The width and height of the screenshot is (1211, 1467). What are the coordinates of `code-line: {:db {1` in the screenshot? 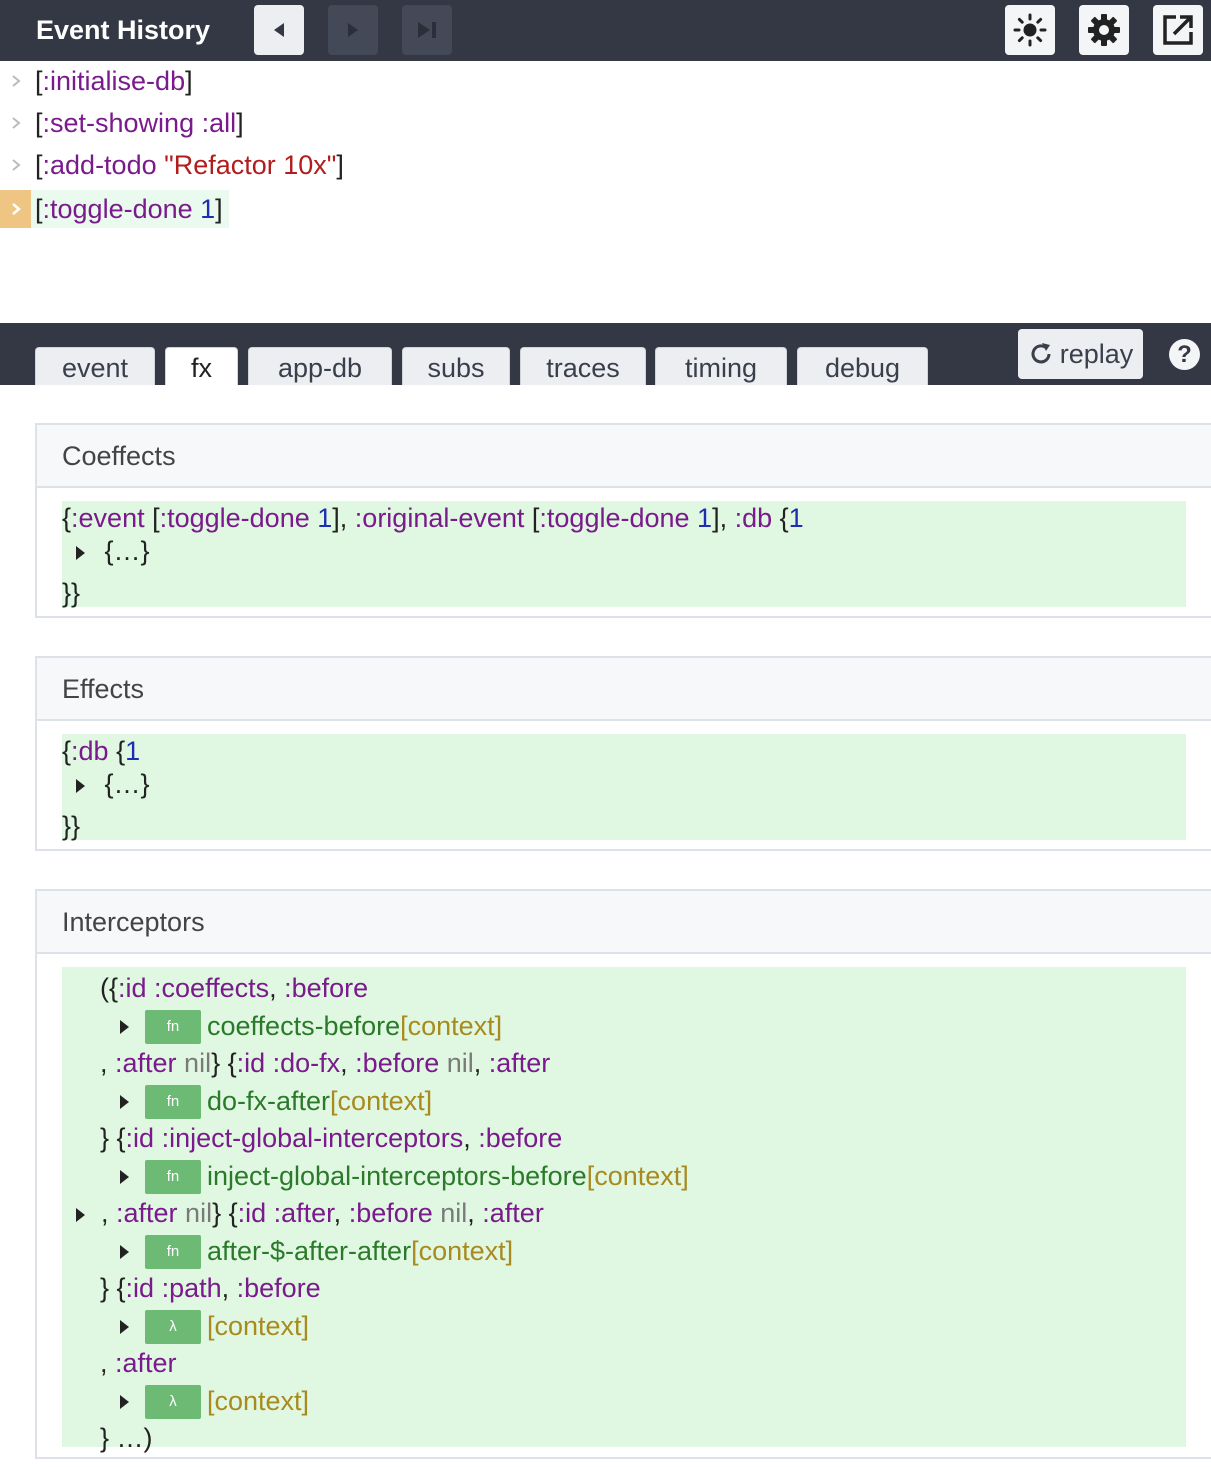 It's located at (101, 751).